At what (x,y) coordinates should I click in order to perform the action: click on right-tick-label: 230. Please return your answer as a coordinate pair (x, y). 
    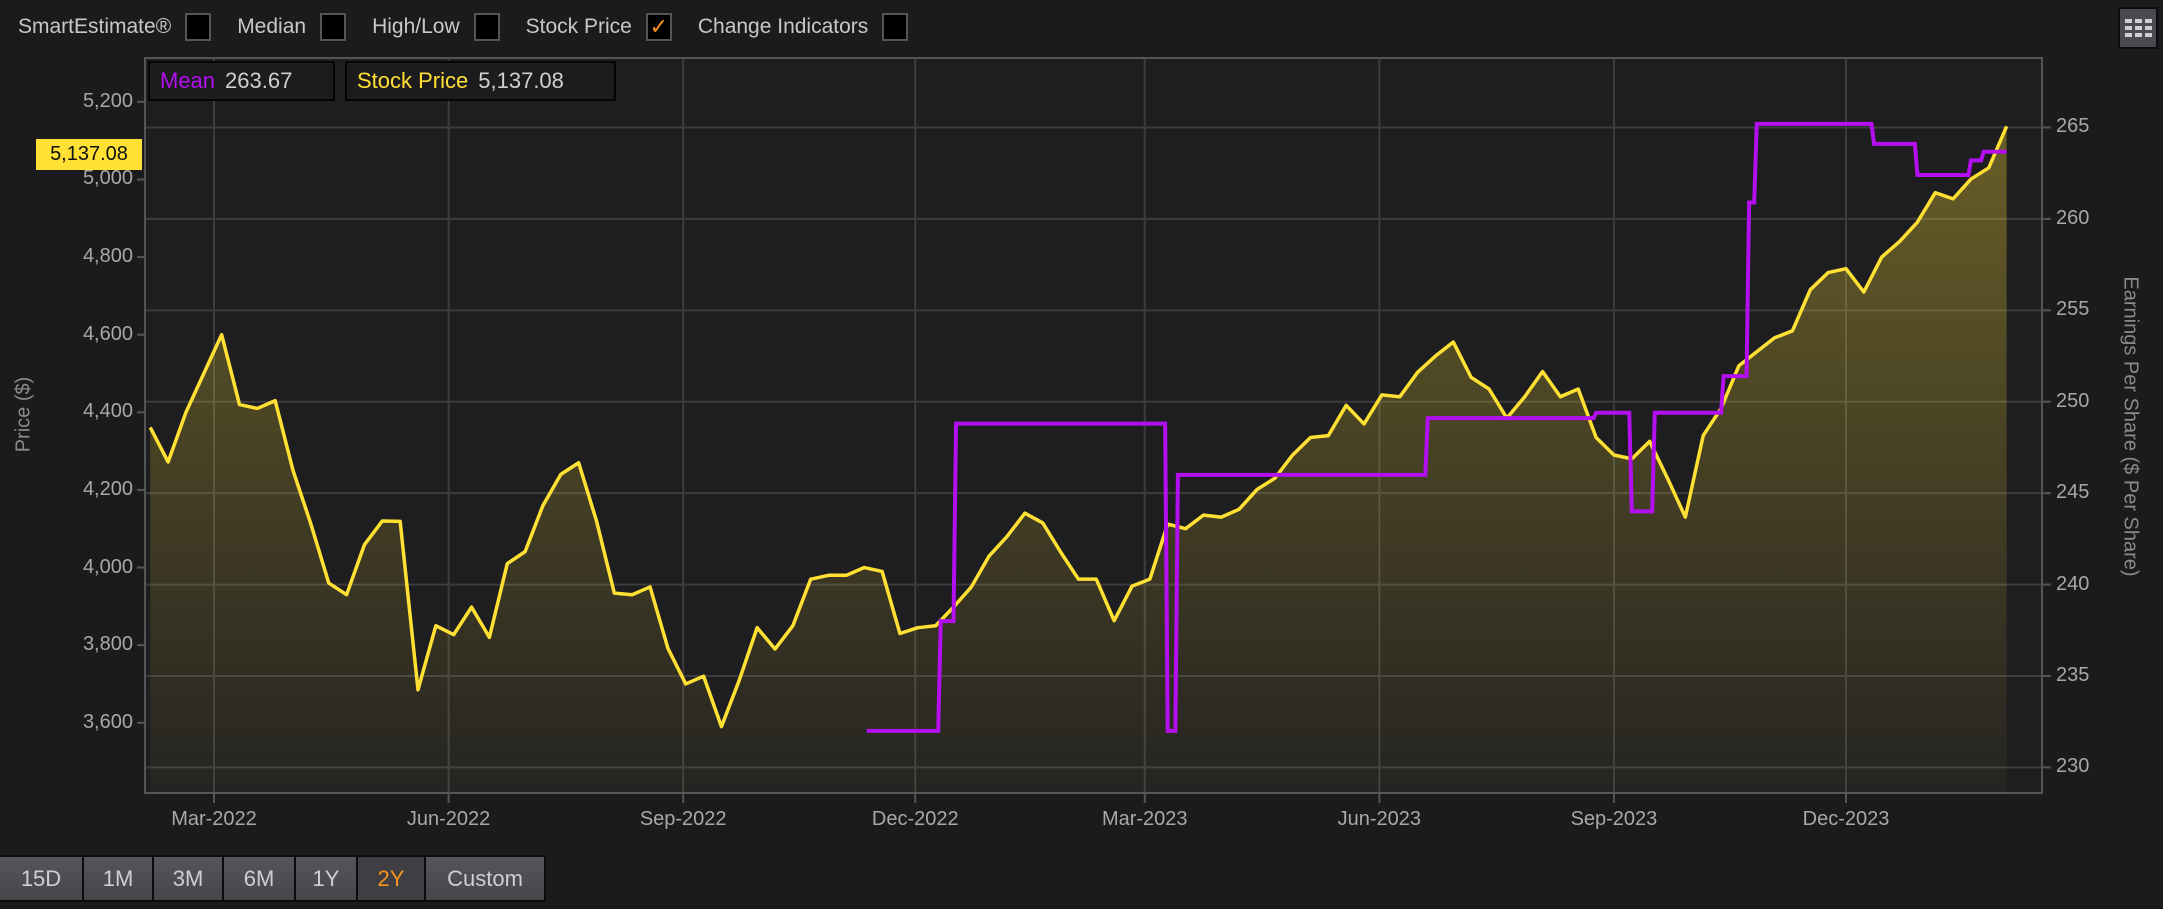
    Looking at the image, I should click on (2073, 766).